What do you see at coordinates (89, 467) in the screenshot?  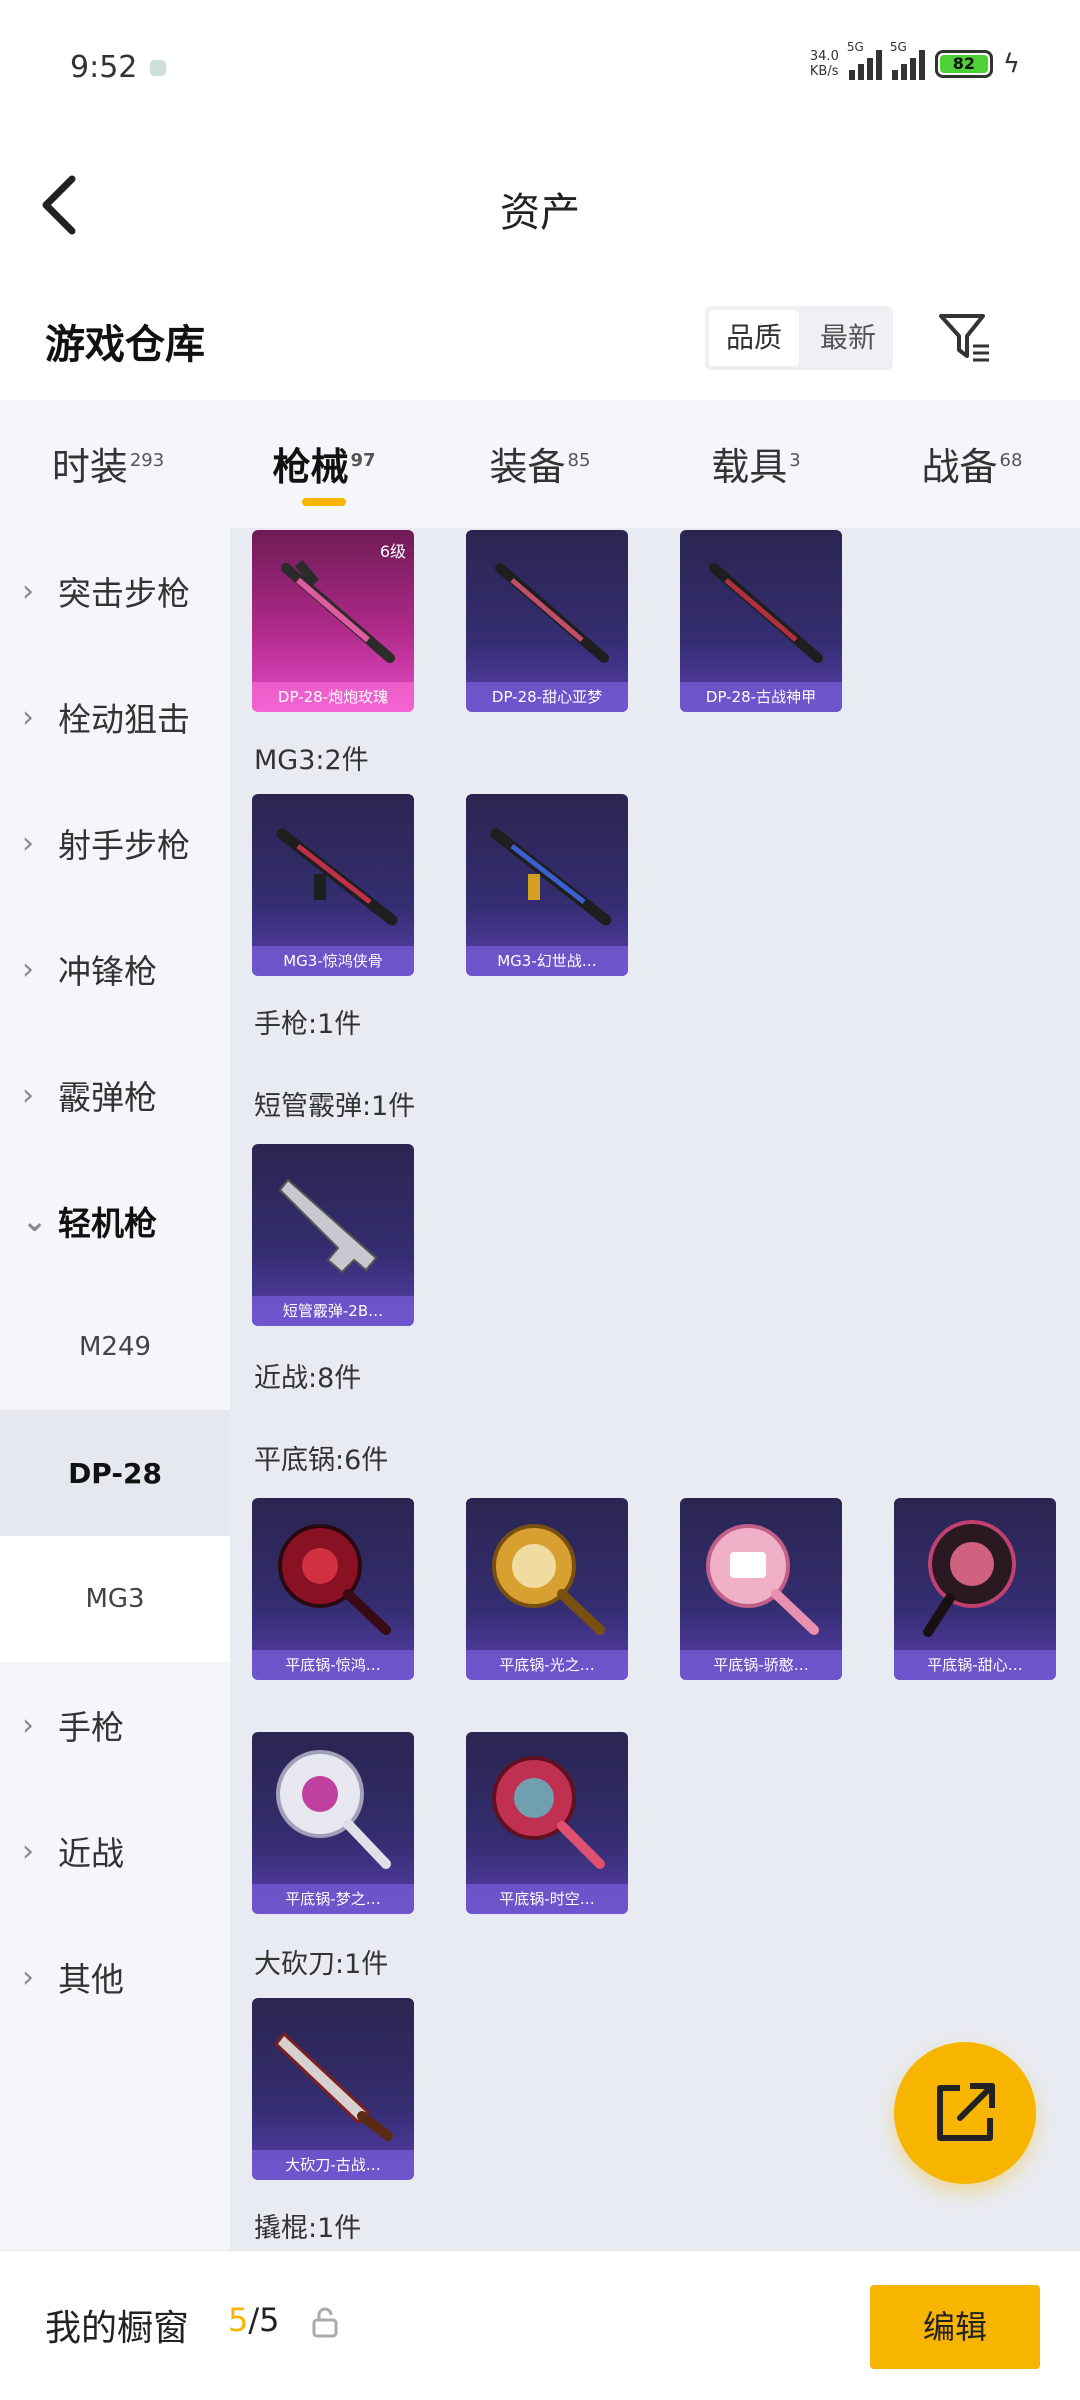 I see `tab-label: 时装` at bounding box center [89, 467].